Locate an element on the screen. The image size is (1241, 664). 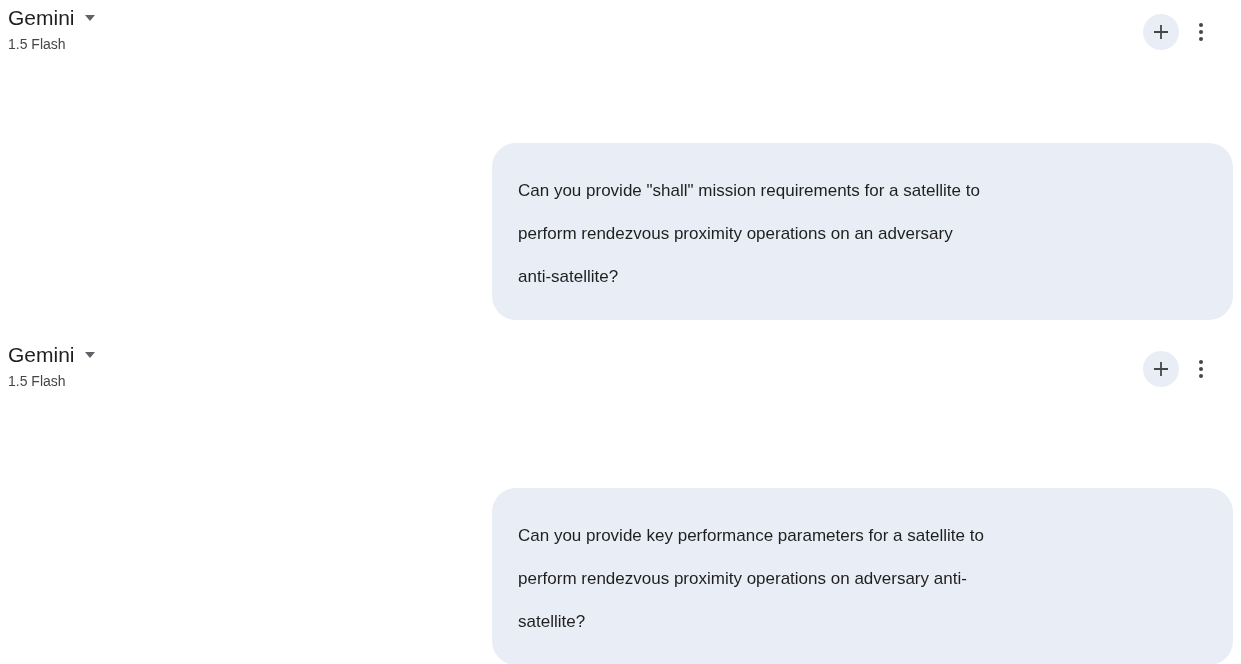
prompt-text: Can you provide "shall" mission requirements for a satellite to perform rendezvous proximity operations on an adversary anti-satellite? is located at coordinates (749, 234).